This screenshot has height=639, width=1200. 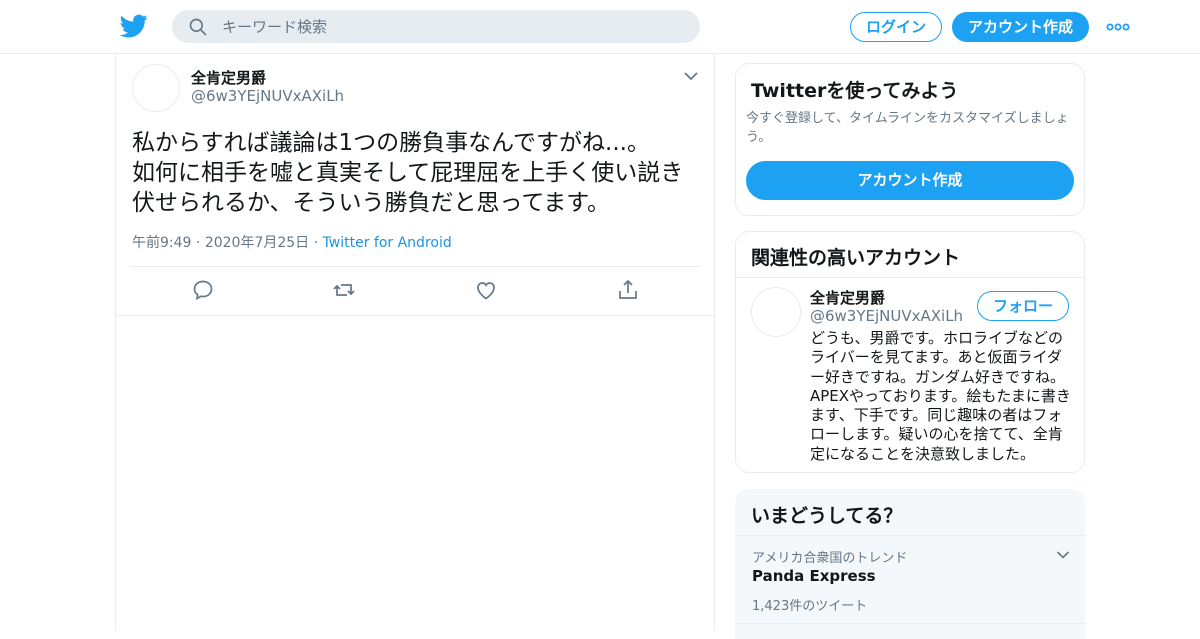 What do you see at coordinates (810, 606) in the screenshot?
I see `trend-tweet-count: 1,423件のツイート` at bounding box center [810, 606].